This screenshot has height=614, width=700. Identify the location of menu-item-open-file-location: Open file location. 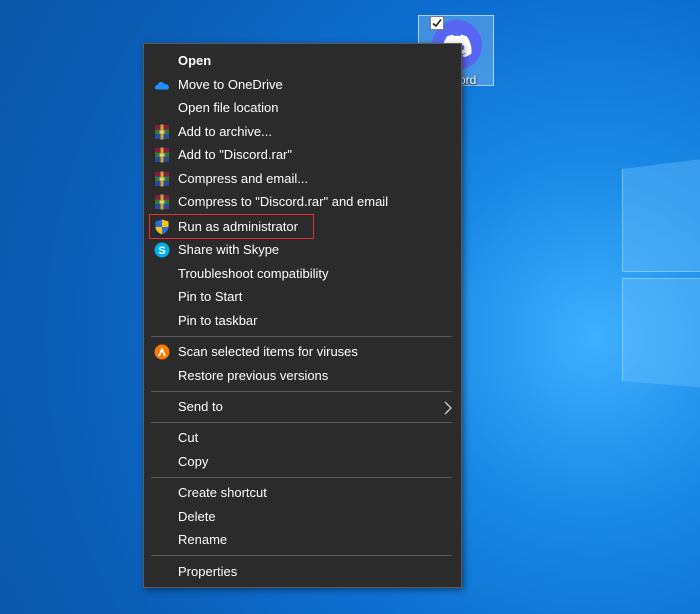
(302, 107).